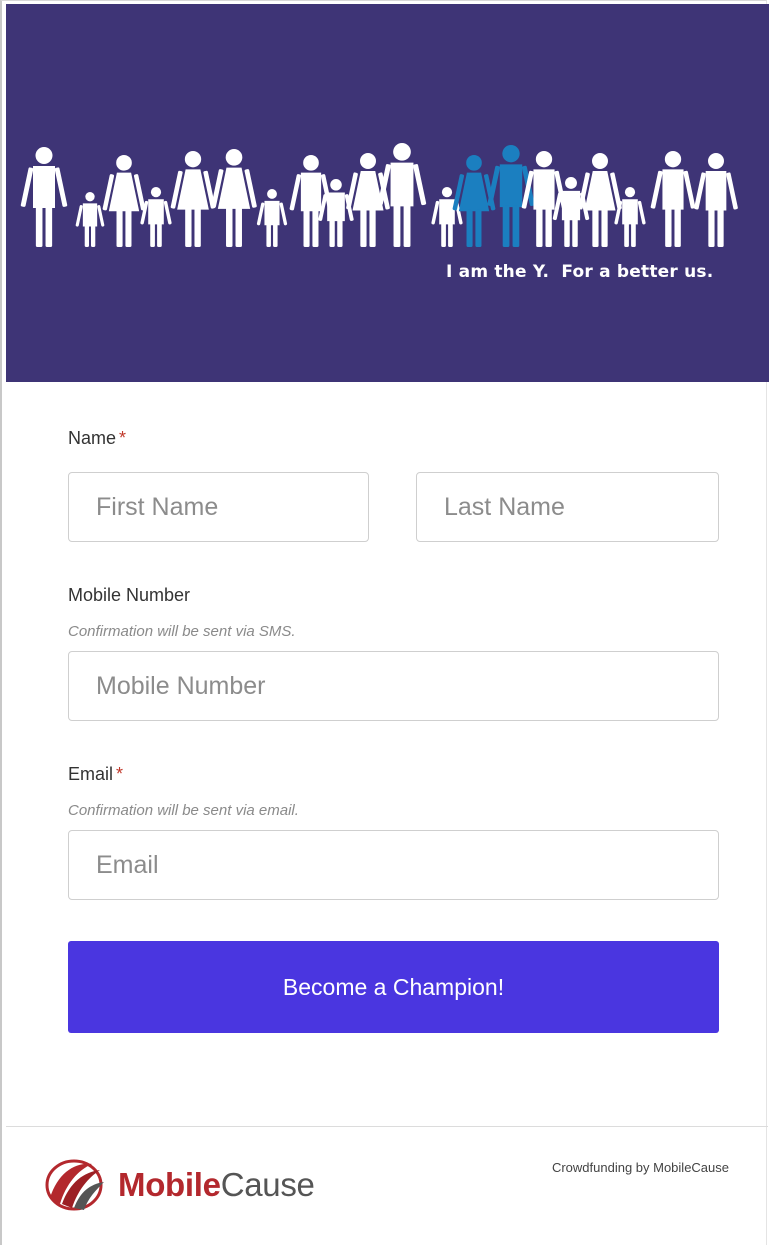  Describe the element at coordinates (393, 686) in the screenshot. I see `mobile-number-input` at that location.